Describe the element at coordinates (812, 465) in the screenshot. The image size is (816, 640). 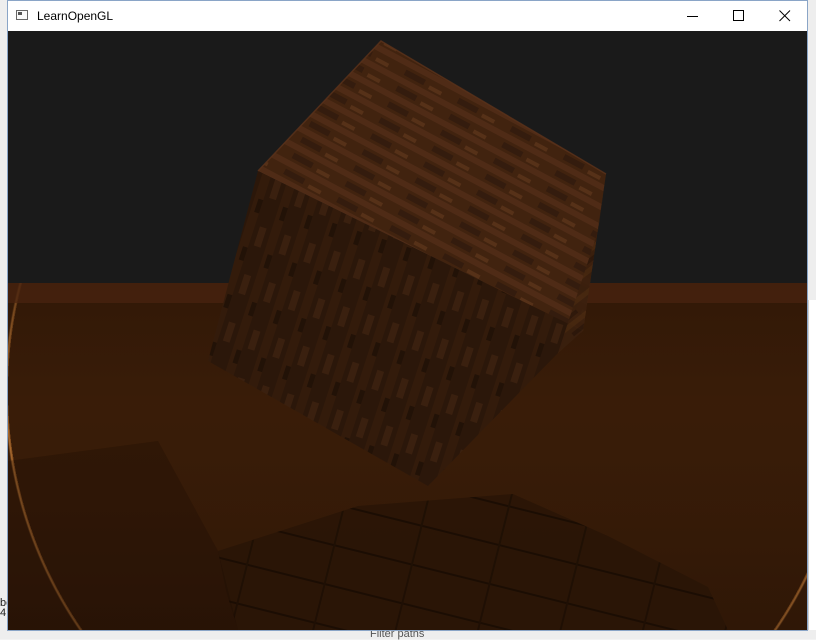
I see `background-window-edge` at that location.